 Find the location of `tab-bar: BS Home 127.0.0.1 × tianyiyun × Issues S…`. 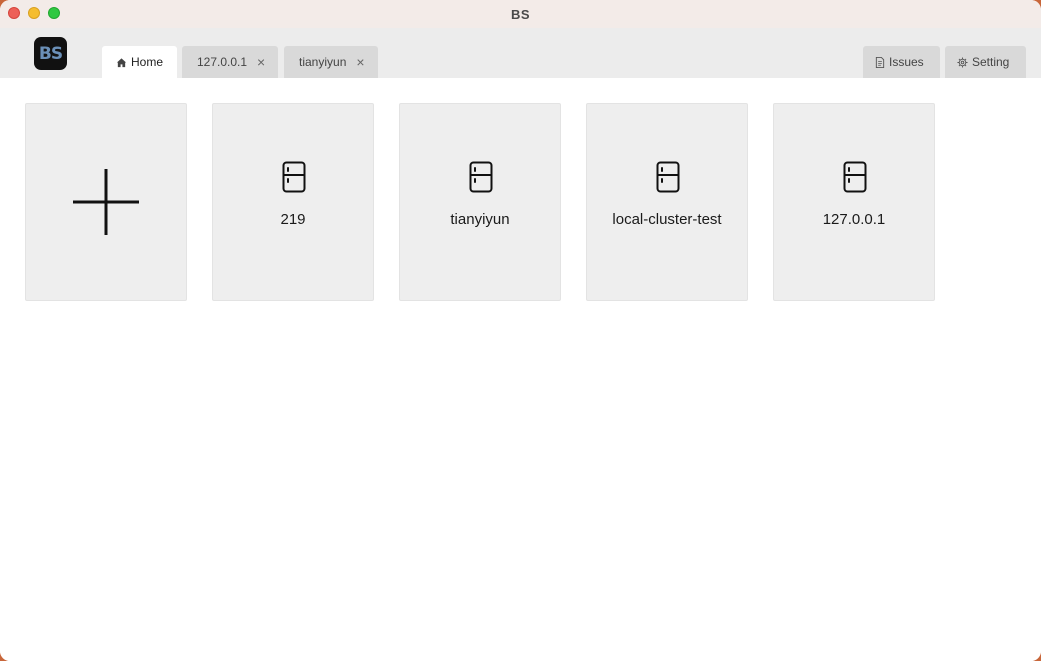

tab-bar: BS Home 127.0.0.1 × tianyiyun × Issues S… is located at coordinates (520, 53).